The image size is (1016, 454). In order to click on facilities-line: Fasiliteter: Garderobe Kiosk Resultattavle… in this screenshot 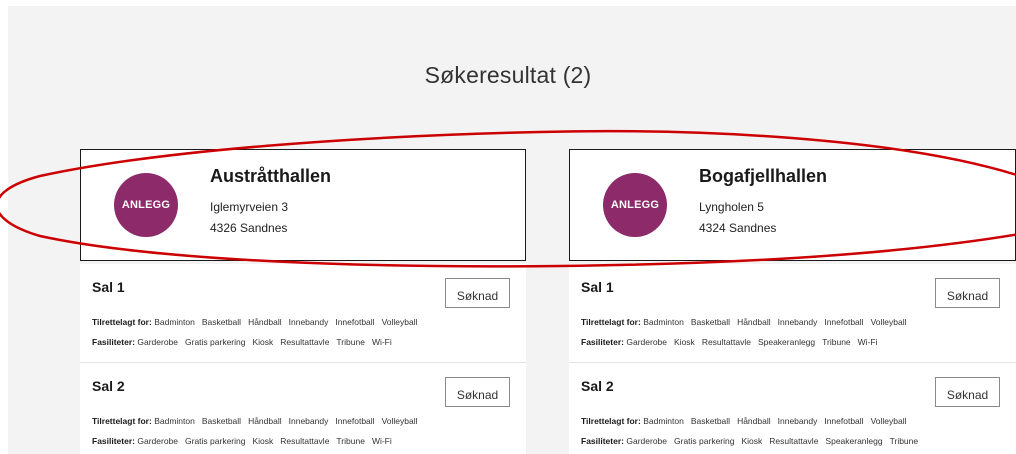, I will do `click(732, 342)`.